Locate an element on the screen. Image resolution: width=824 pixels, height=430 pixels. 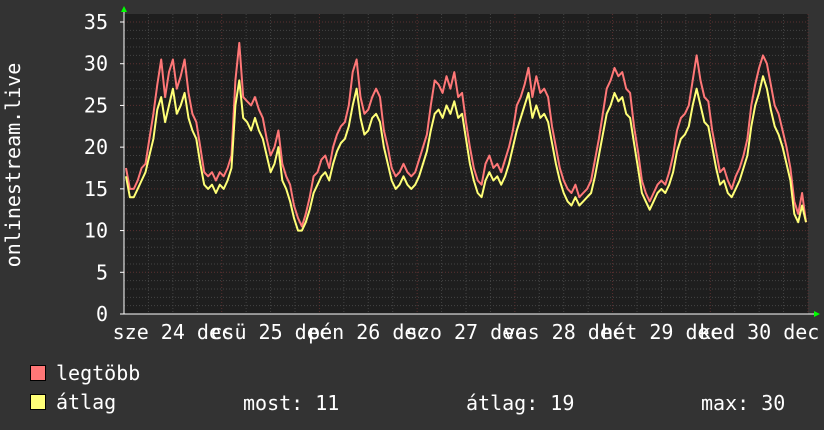
y-axis-ticks: 0 5 10 15 20 25 30 35 is located at coordinates (104, 168).